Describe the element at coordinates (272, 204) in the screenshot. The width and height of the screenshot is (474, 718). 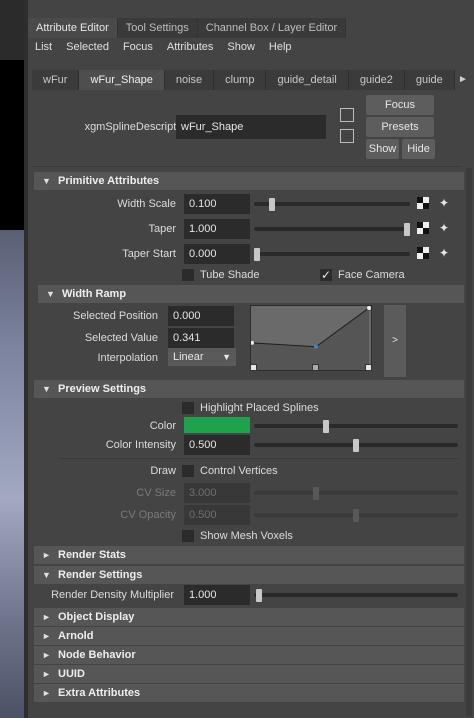
I see `width-scale-slider-handle` at that location.